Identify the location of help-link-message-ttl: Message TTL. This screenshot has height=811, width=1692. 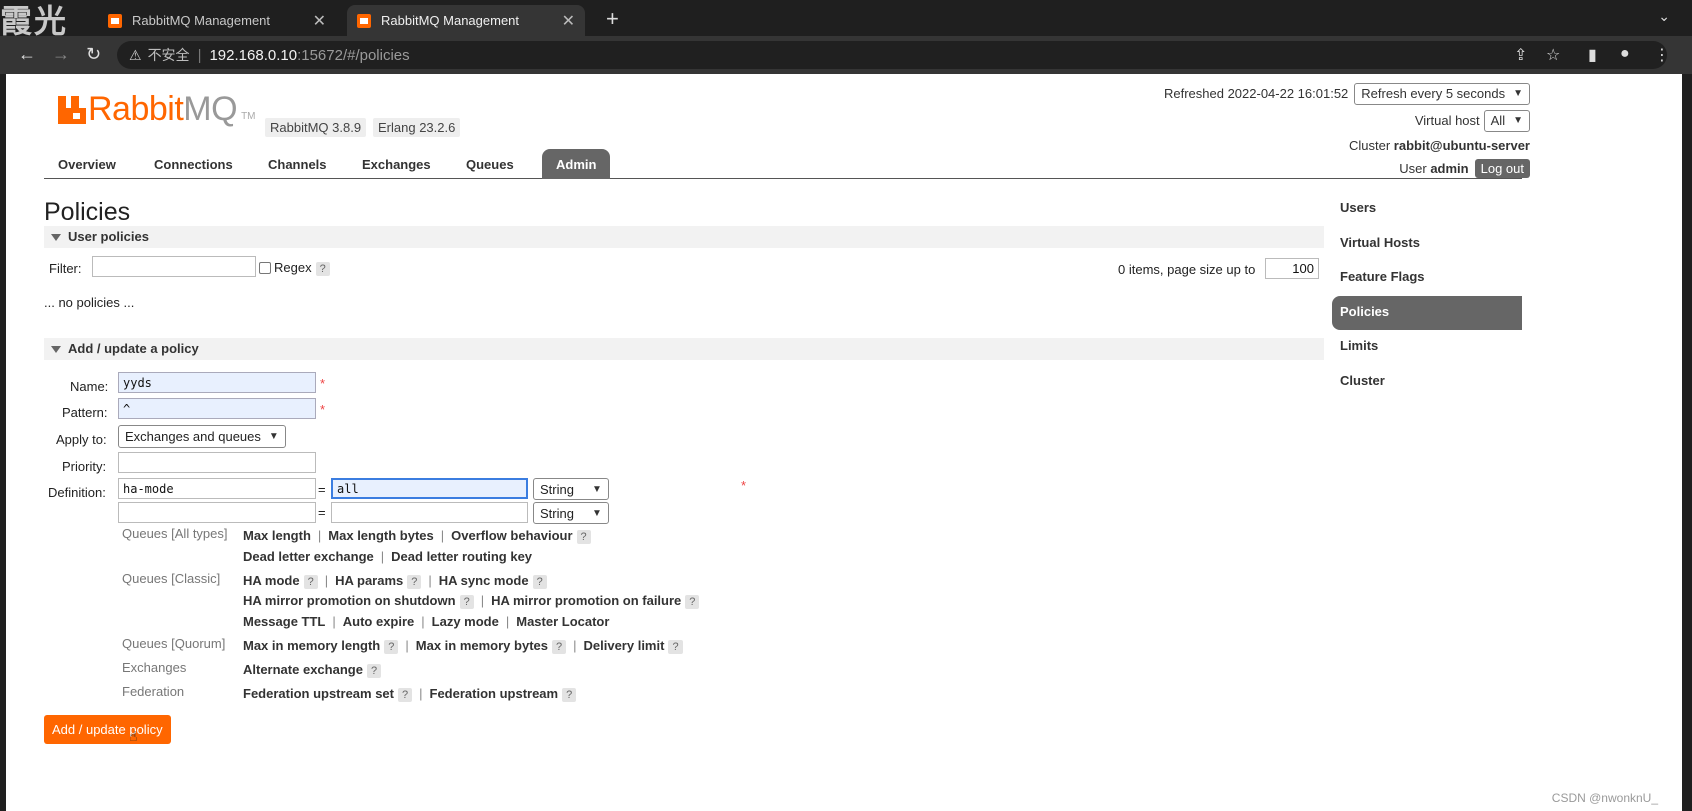
(284, 621).